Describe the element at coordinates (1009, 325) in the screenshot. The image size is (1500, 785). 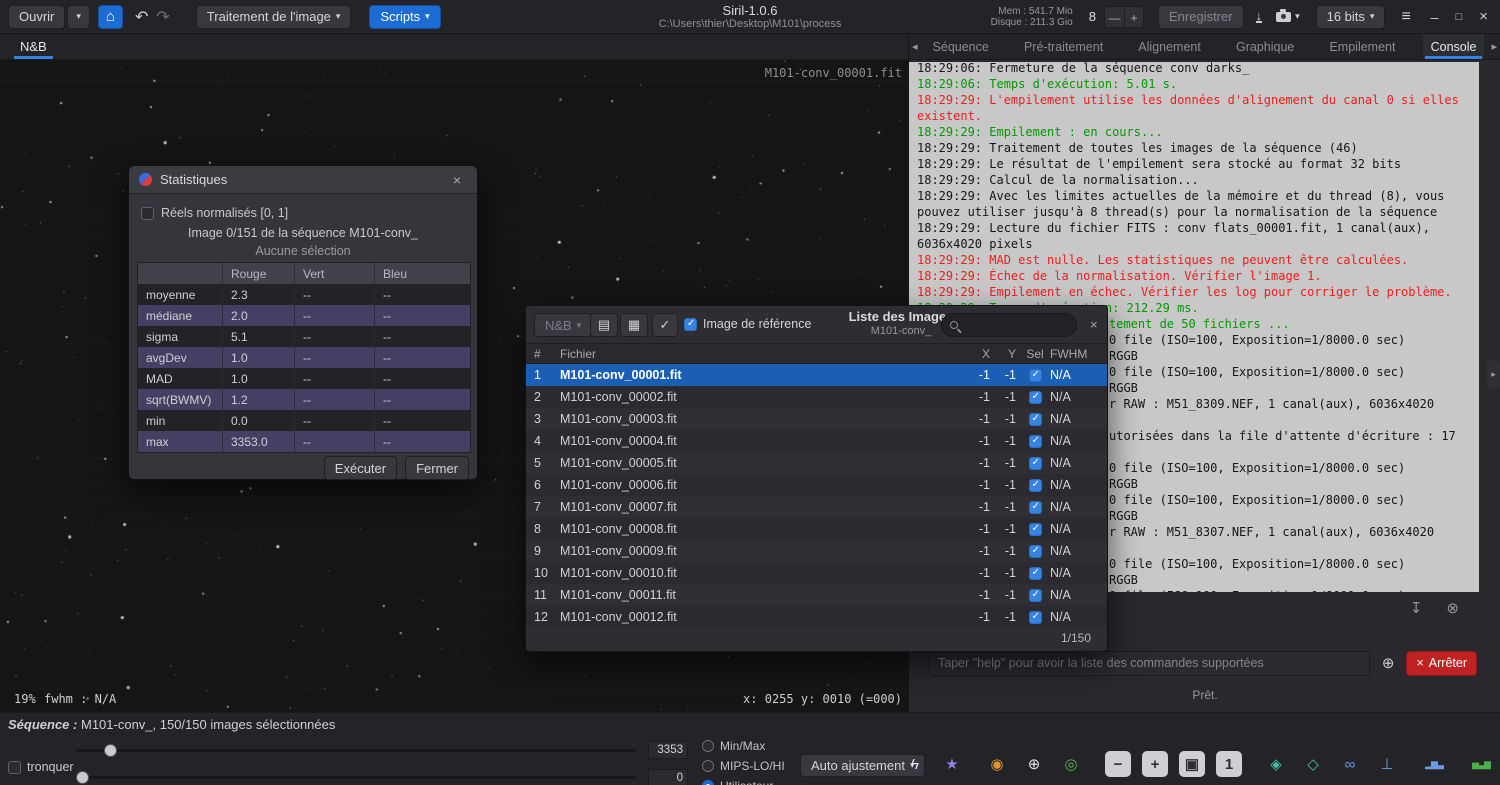
I see `image-search-field` at that location.